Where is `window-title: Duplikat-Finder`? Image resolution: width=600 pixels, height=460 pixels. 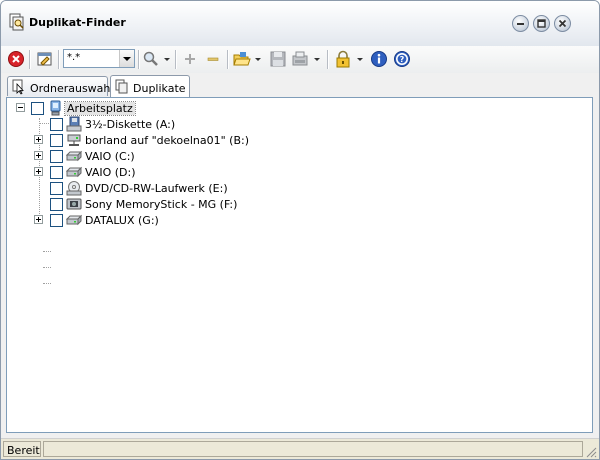
window-title: Duplikat-Finder is located at coordinates (77, 22).